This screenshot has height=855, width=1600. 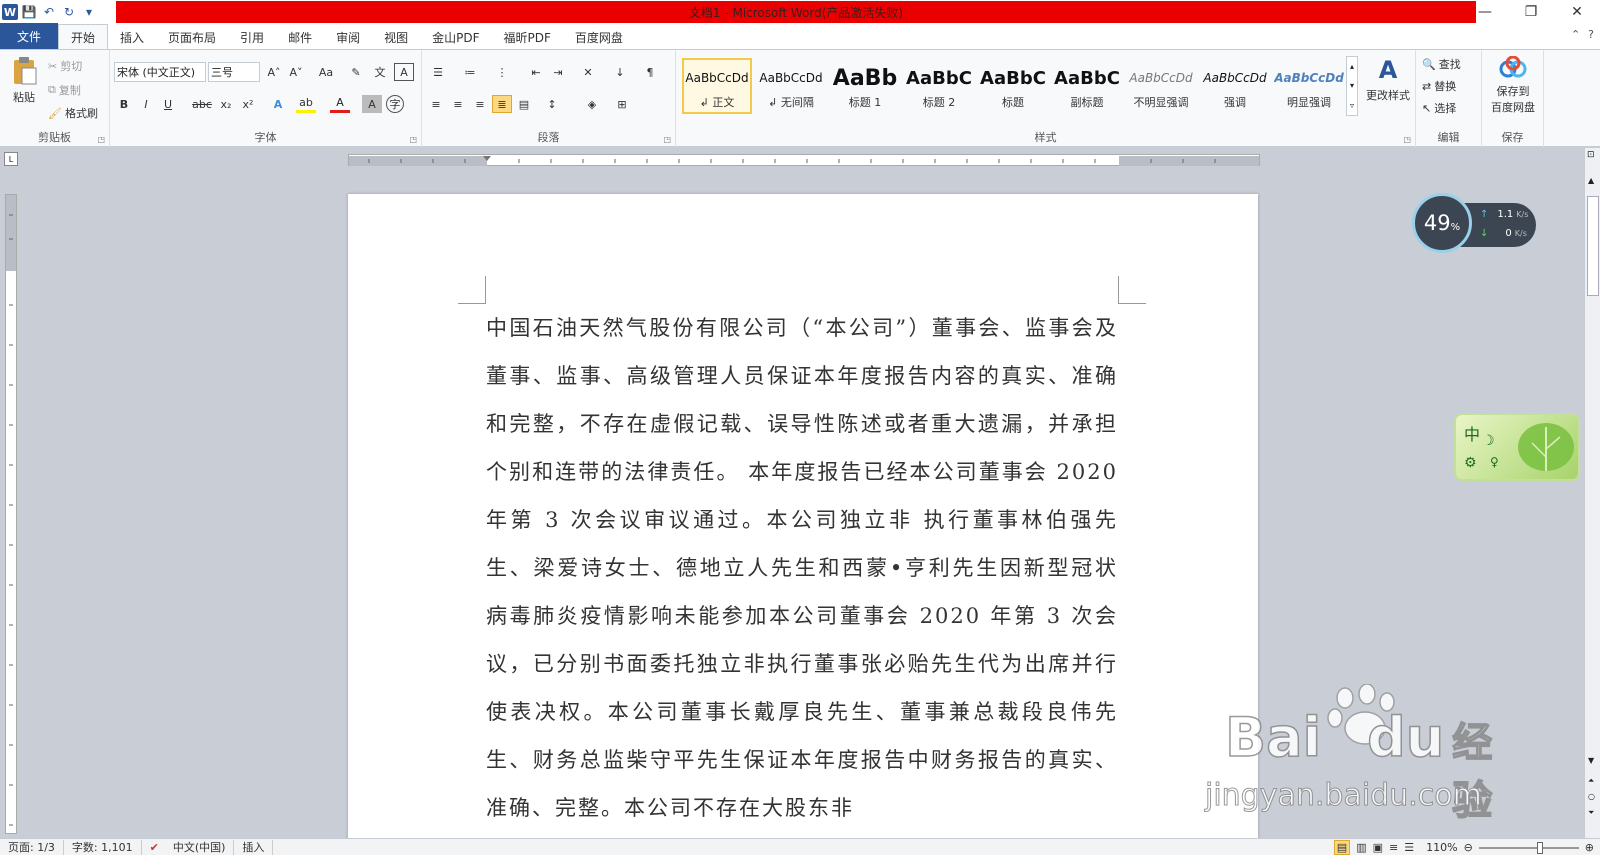 I want to click on more-styles-icon: ▿, so click(x=1352, y=105).